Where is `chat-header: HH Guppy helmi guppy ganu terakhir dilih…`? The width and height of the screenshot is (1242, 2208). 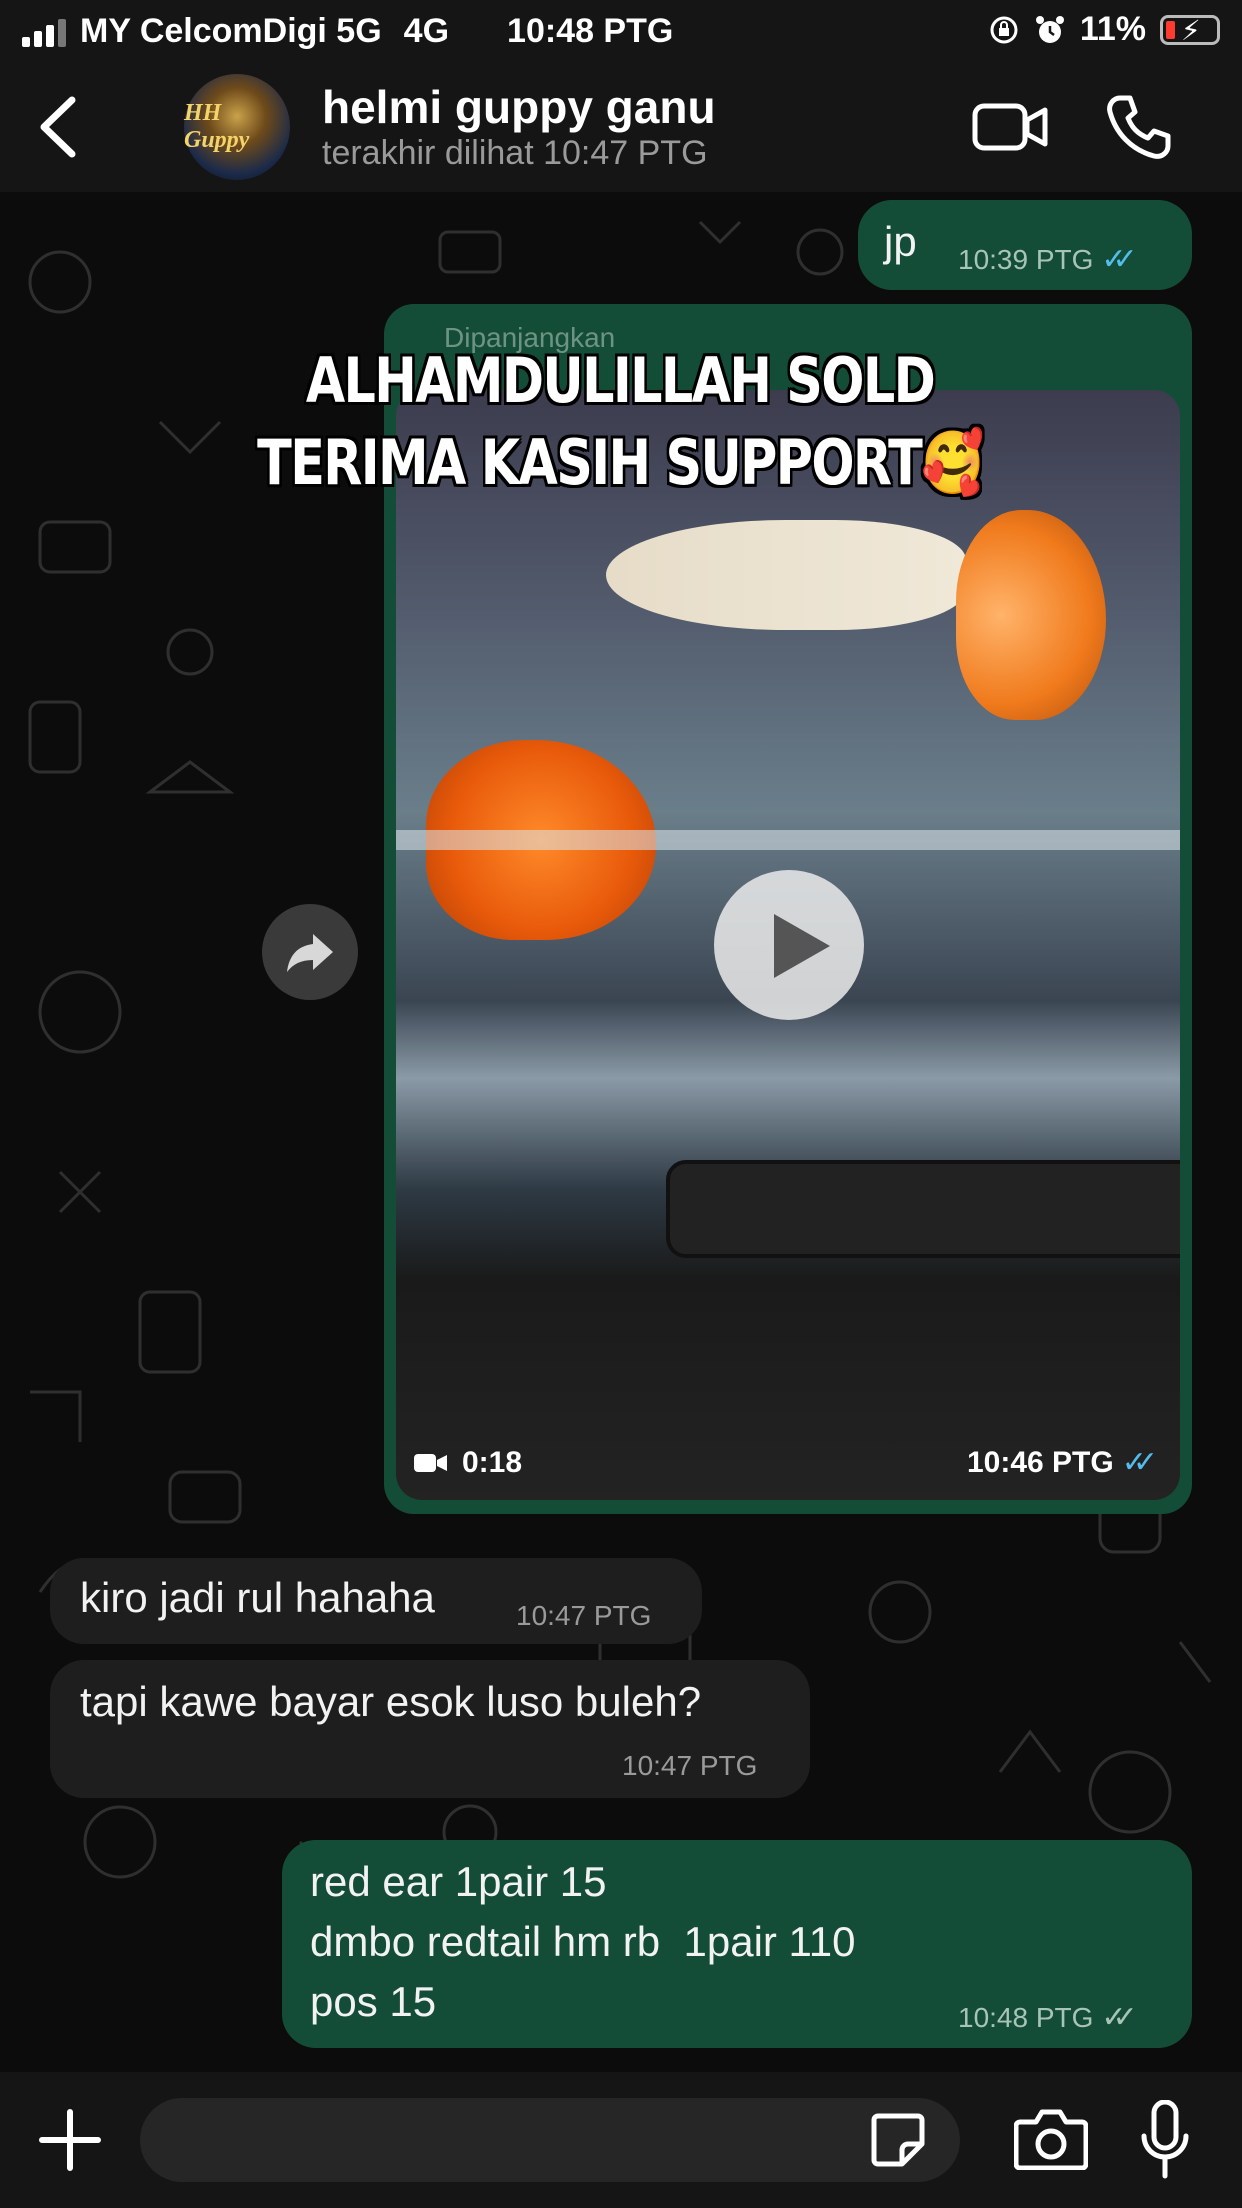 chat-header: HH Guppy helmi guppy ganu terakhir dilih… is located at coordinates (621, 127).